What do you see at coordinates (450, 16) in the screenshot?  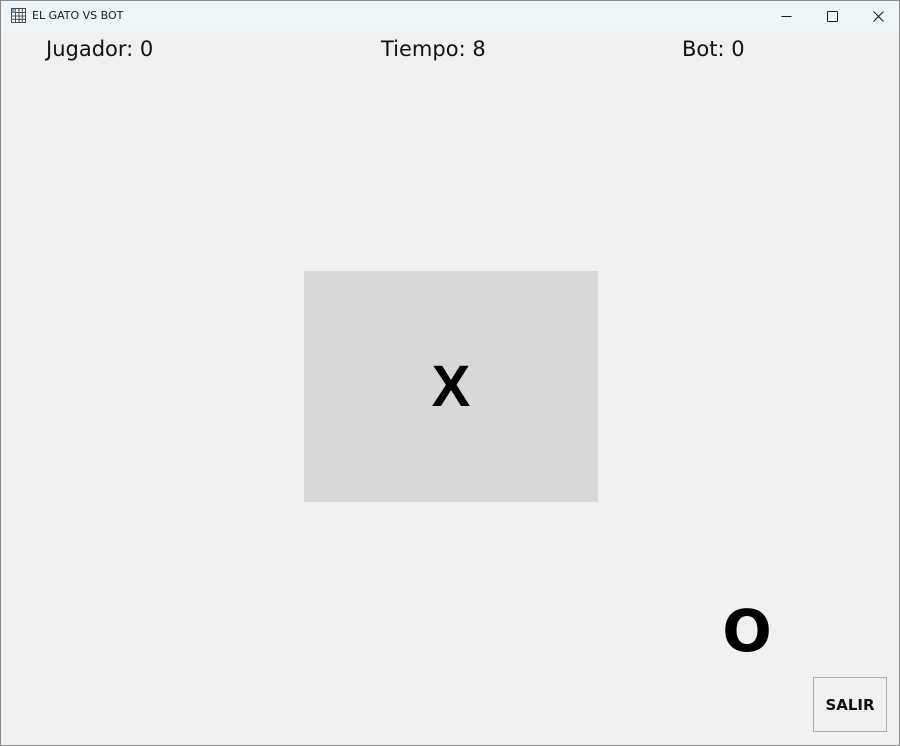 I see `title-bar: EL GATO VS BOT` at bounding box center [450, 16].